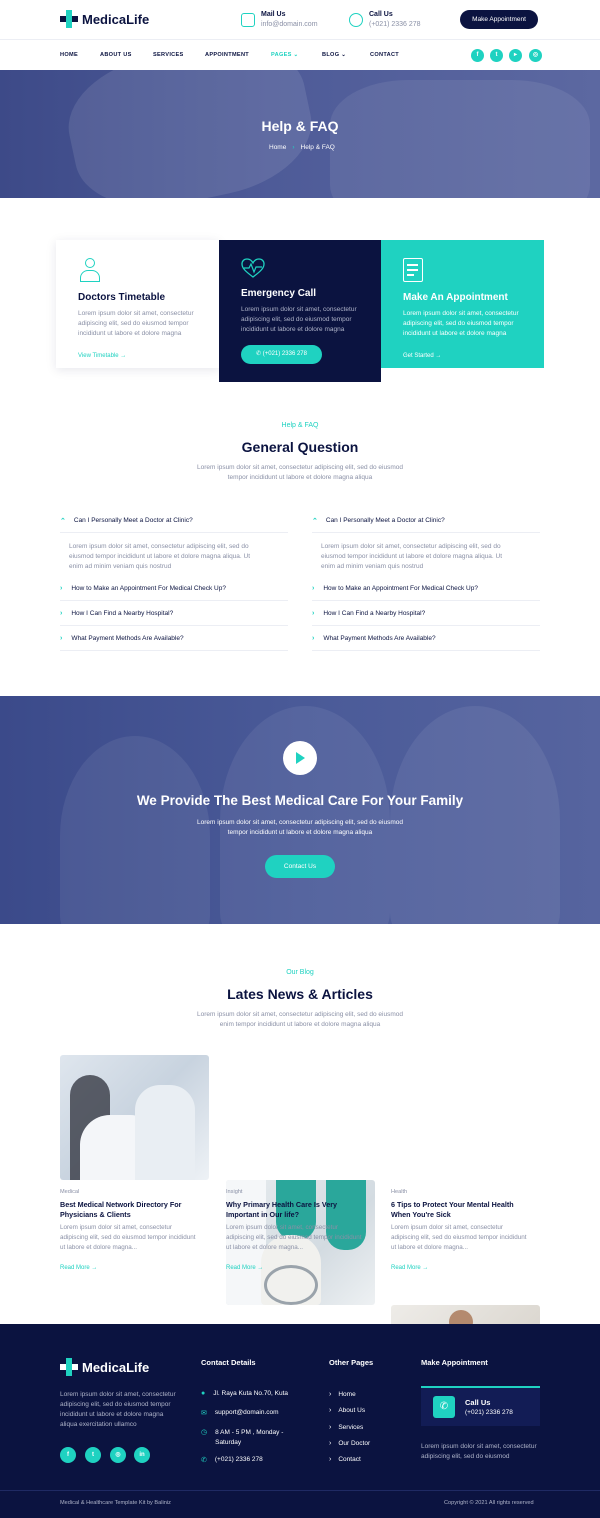 This screenshot has width=600, height=1518. I want to click on footer-about-line: adipiscing elit, sed do eiusmod tempor, so click(115, 1404).